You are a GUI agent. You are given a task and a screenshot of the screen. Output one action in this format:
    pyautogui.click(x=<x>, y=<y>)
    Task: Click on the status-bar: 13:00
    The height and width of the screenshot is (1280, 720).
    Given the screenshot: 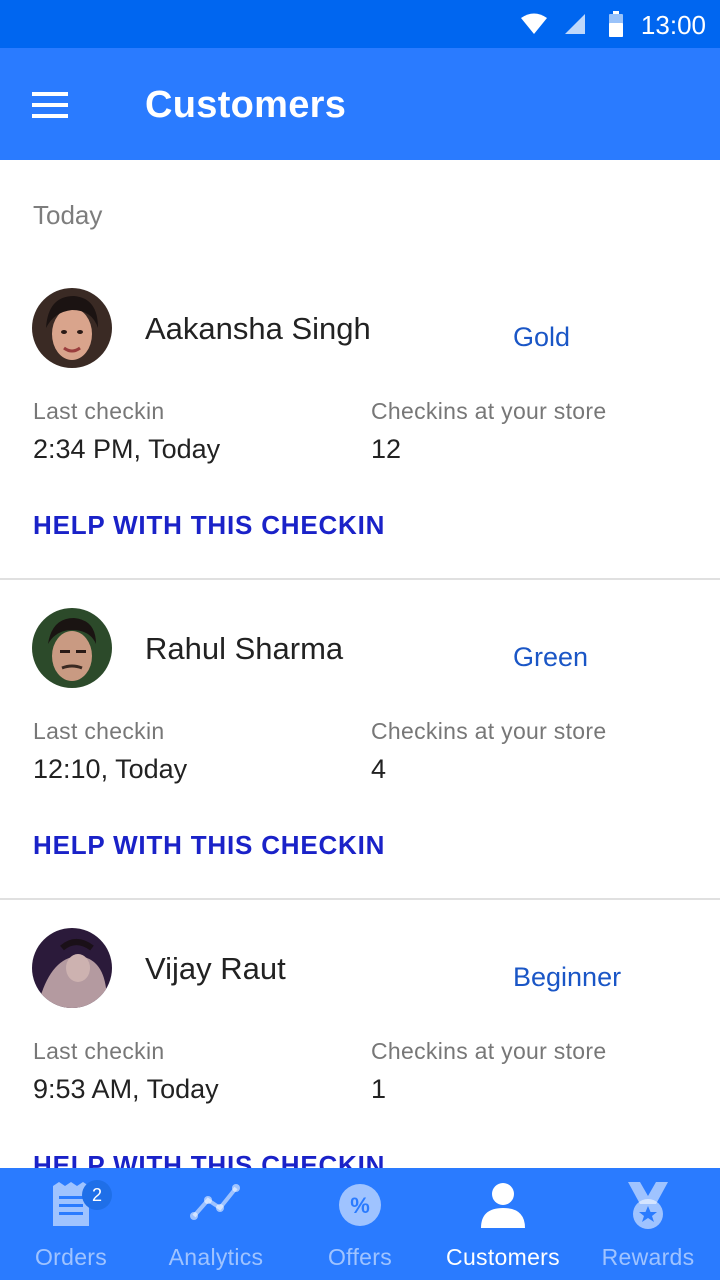 What is the action you would take?
    pyautogui.click(x=360, y=24)
    